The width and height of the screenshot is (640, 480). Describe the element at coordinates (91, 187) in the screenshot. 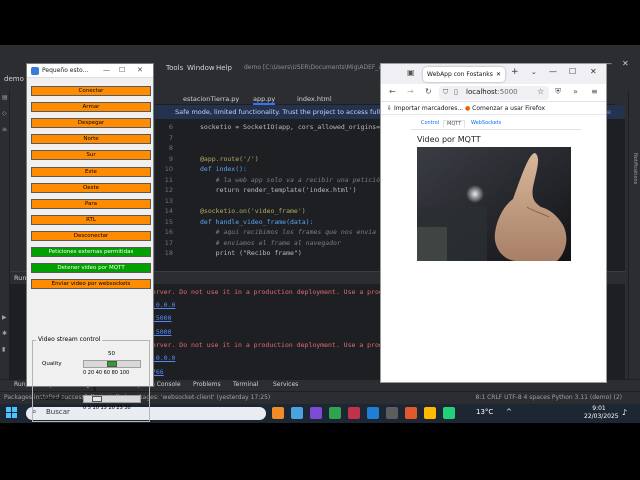

I see `oeste-button: Oeste` at that location.